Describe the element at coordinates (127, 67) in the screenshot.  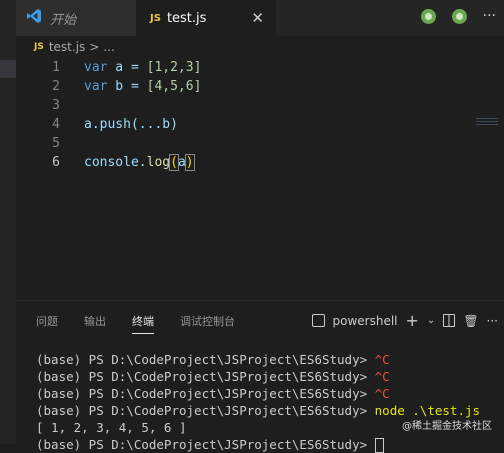
I see `code-text: a =` at that location.